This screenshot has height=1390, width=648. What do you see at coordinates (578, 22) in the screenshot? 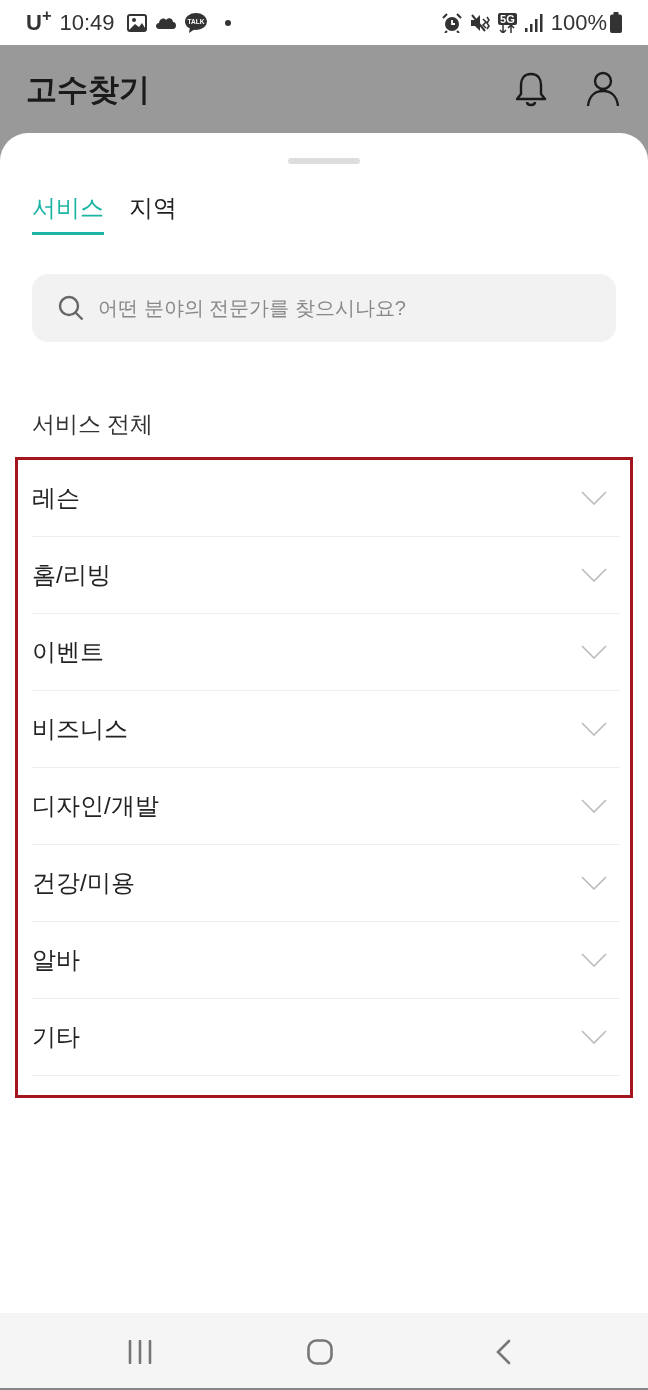
I see `battery-percent: 100%` at bounding box center [578, 22].